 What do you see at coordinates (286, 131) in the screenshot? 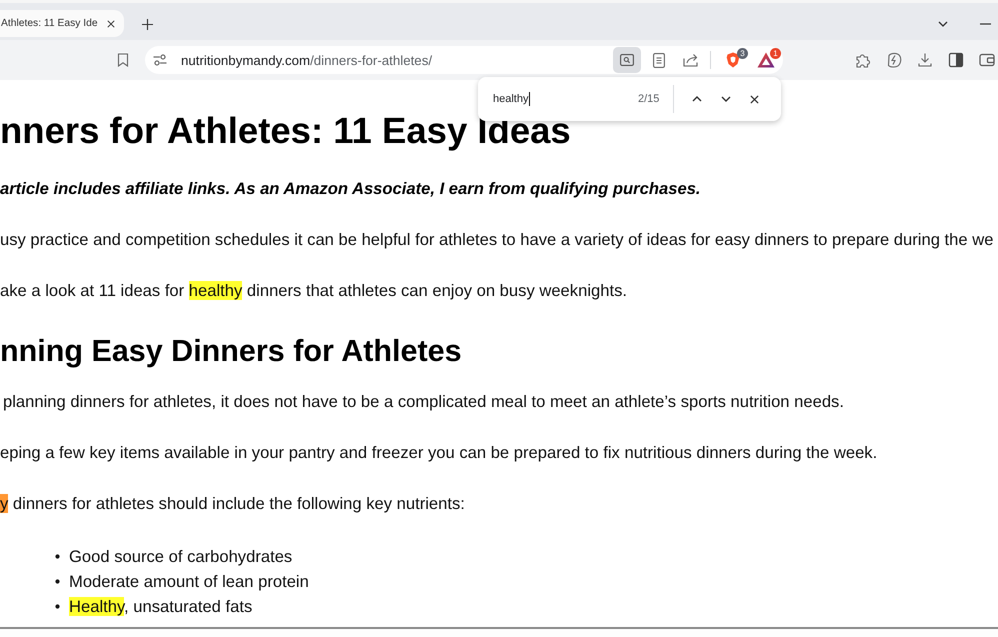
I see `article-title: nners for Athletes: 11 Easy Ideas` at bounding box center [286, 131].